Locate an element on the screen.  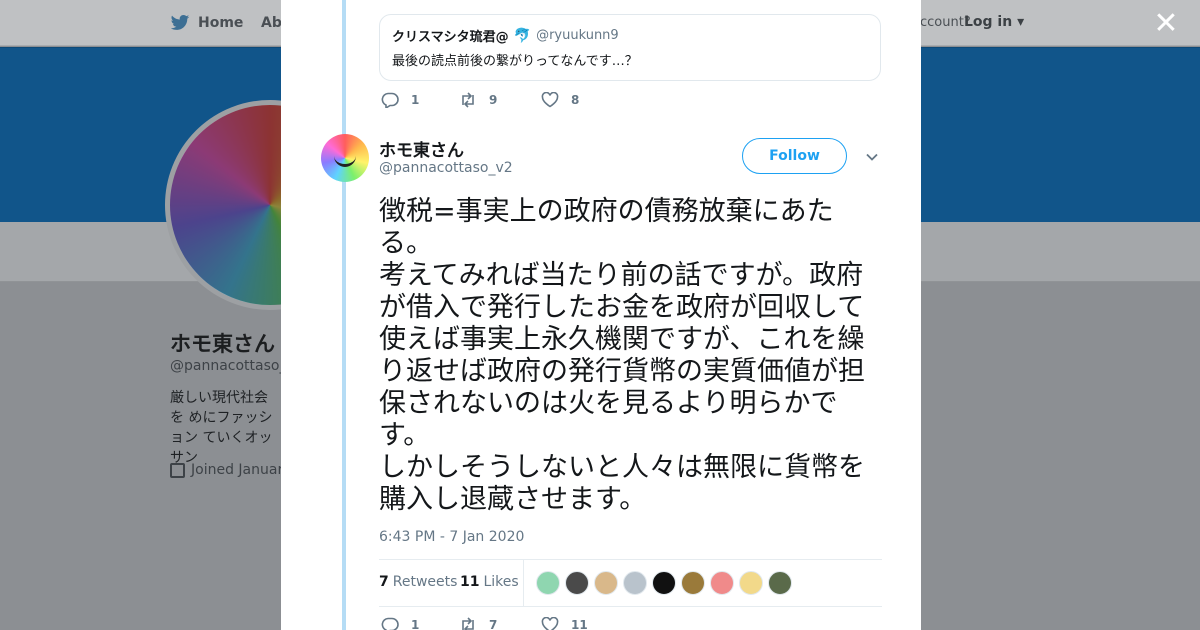
likes-count: 11 is located at coordinates (470, 582).